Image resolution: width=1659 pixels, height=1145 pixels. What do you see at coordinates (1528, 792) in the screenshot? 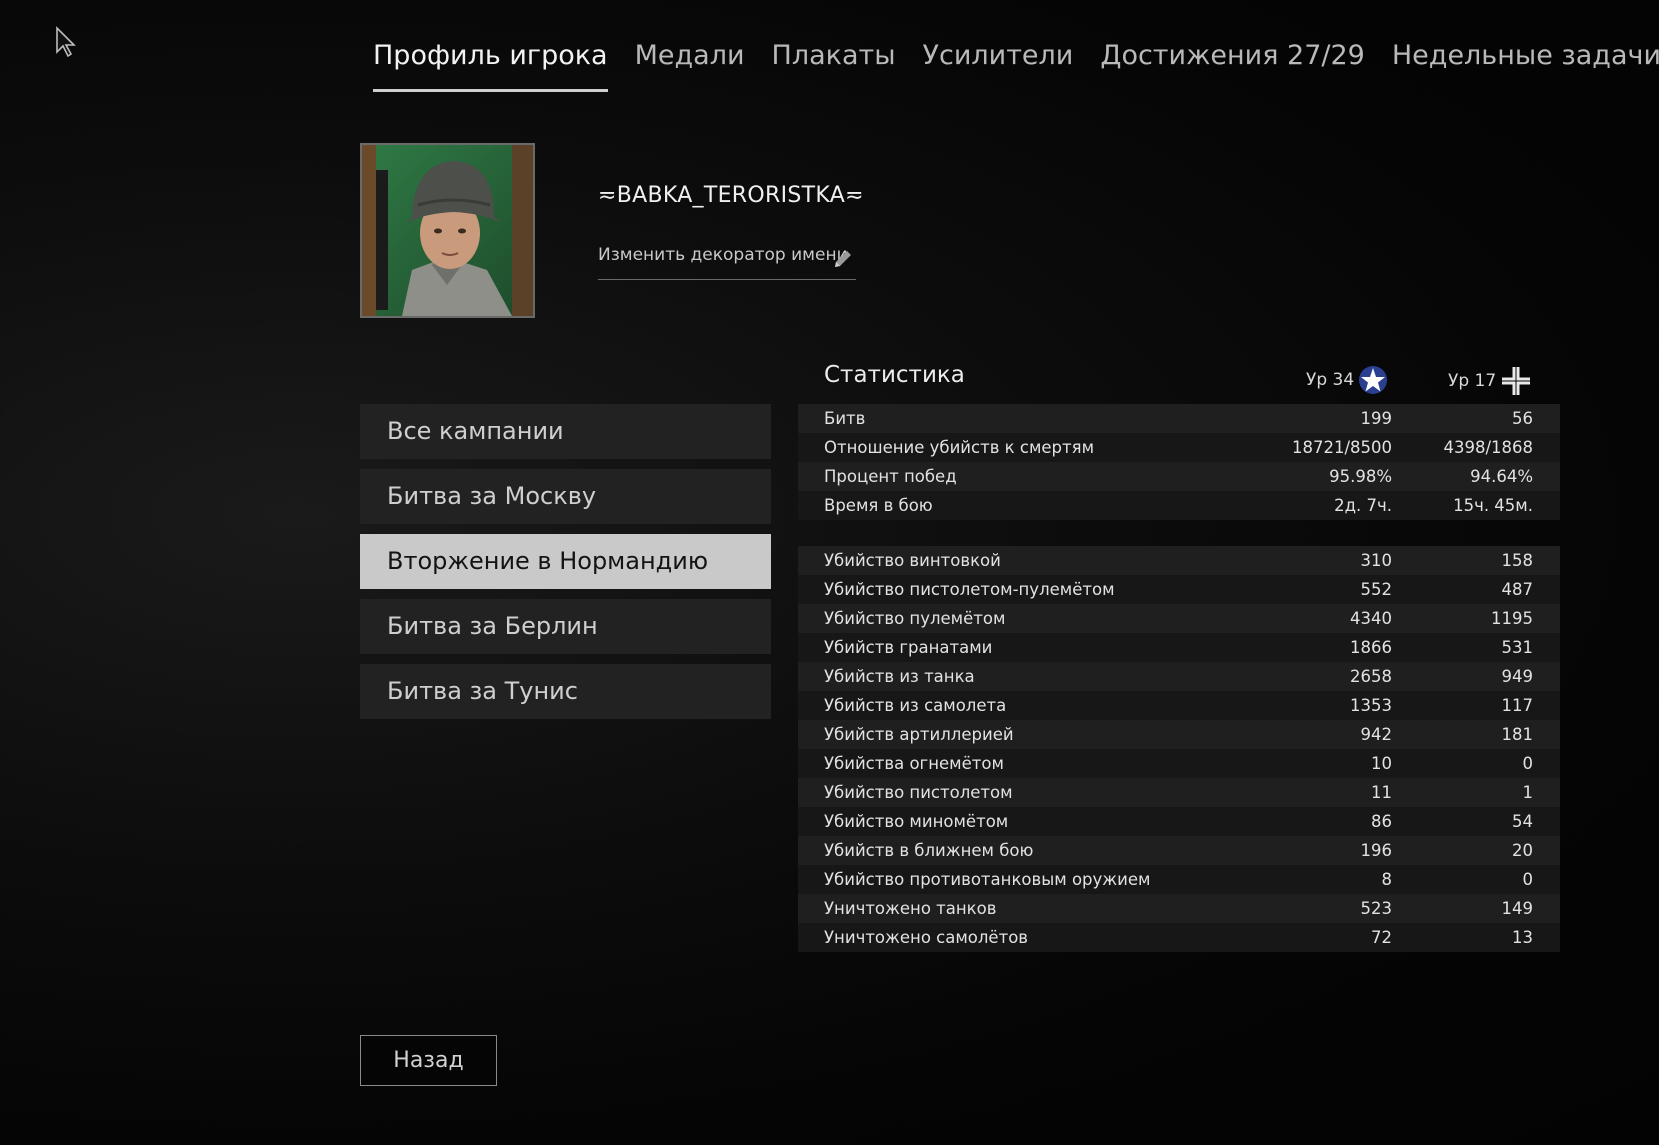
I see `stat-value-axis: 1` at bounding box center [1528, 792].